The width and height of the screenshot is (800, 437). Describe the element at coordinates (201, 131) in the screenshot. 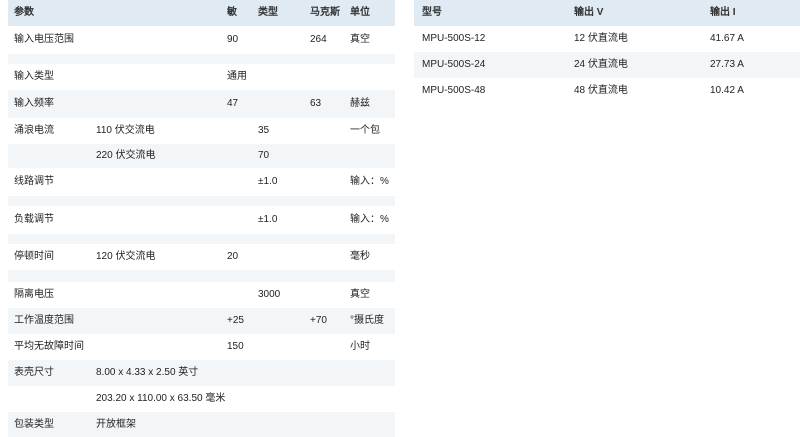

I see `specs-row: 涌浪电流 110 伏交流电 35 一个包` at that location.